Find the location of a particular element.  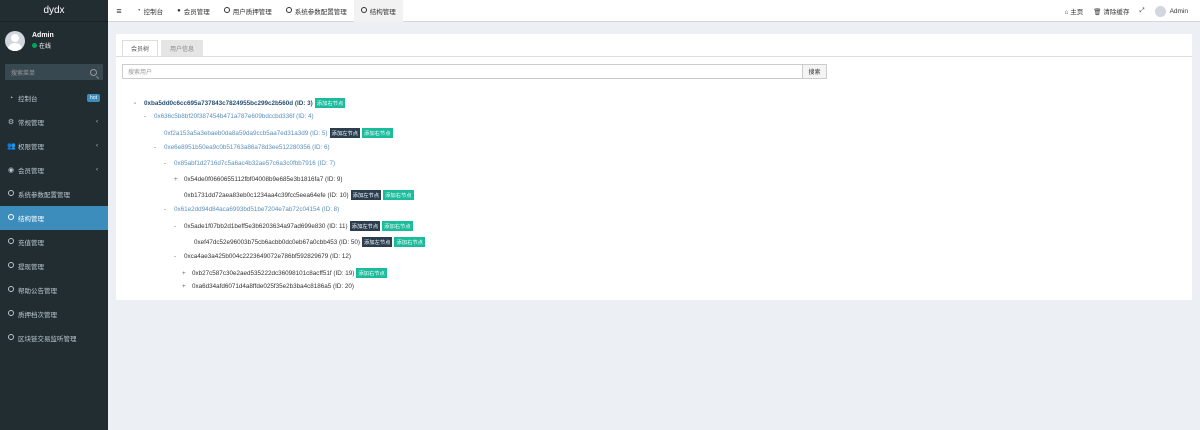

menu-toggle-icon: ≡ is located at coordinates (119, 11).